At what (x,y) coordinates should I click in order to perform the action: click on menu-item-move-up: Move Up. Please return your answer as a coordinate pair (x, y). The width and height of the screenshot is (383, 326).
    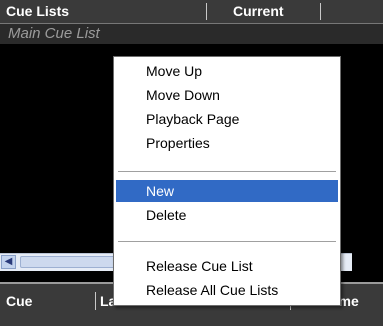
    Looking at the image, I should click on (227, 71).